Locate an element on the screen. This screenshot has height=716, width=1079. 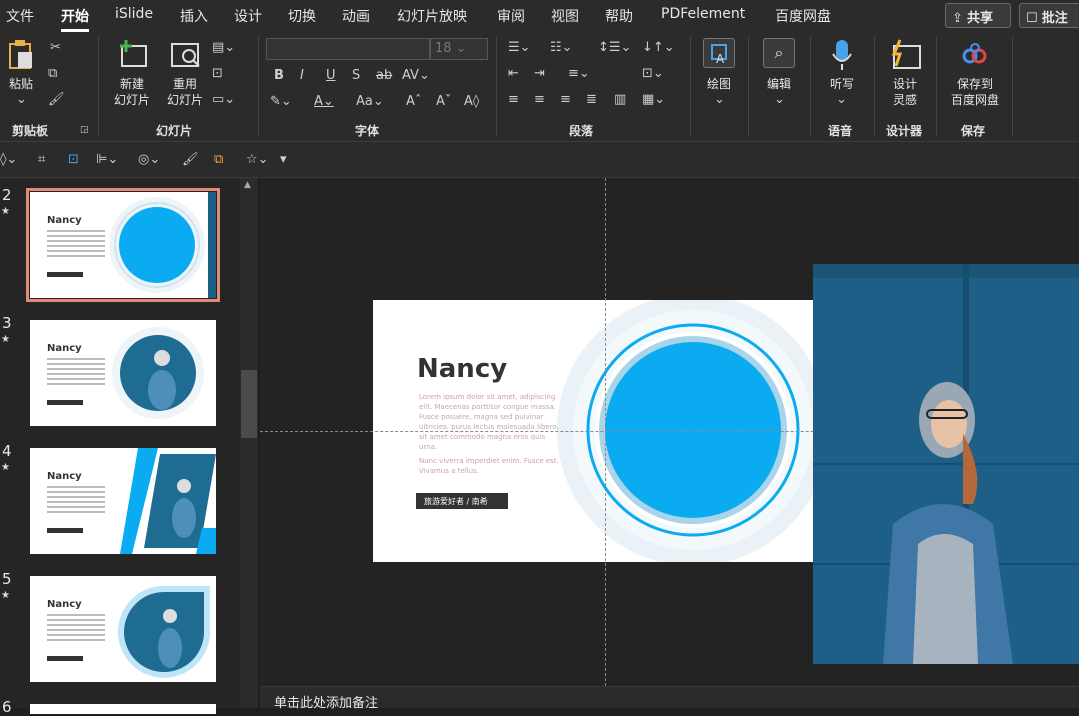
scrollbar-thumb is located at coordinates (249, 404).